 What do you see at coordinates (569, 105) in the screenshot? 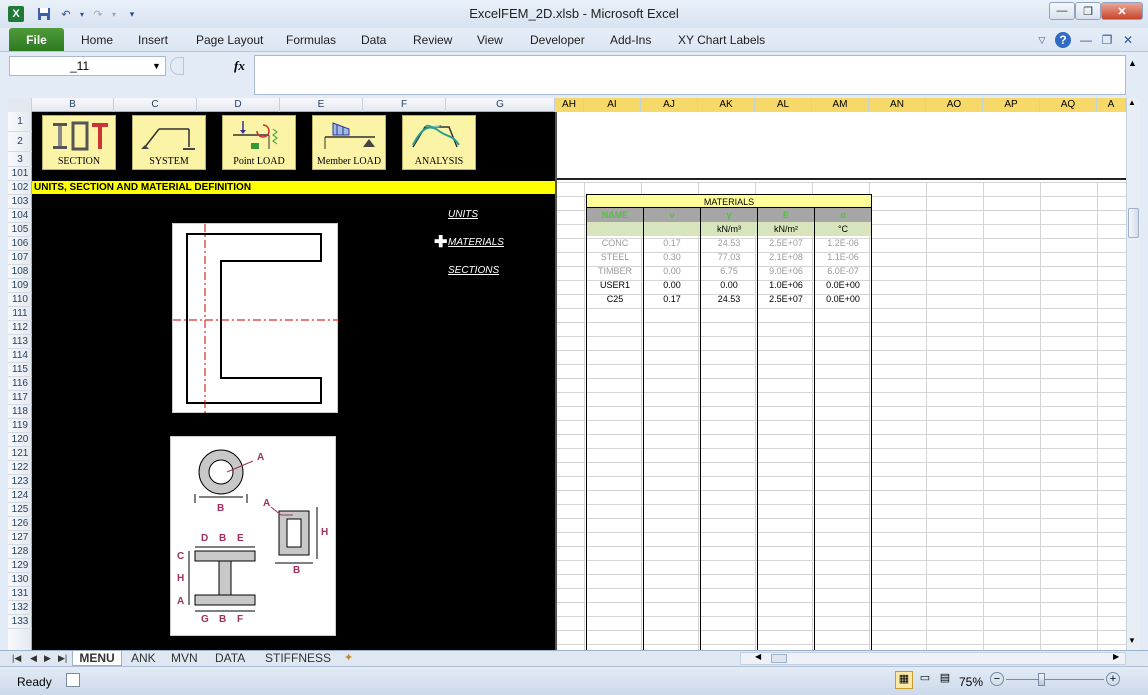
I see `column-header-ah: AH` at bounding box center [569, 105].